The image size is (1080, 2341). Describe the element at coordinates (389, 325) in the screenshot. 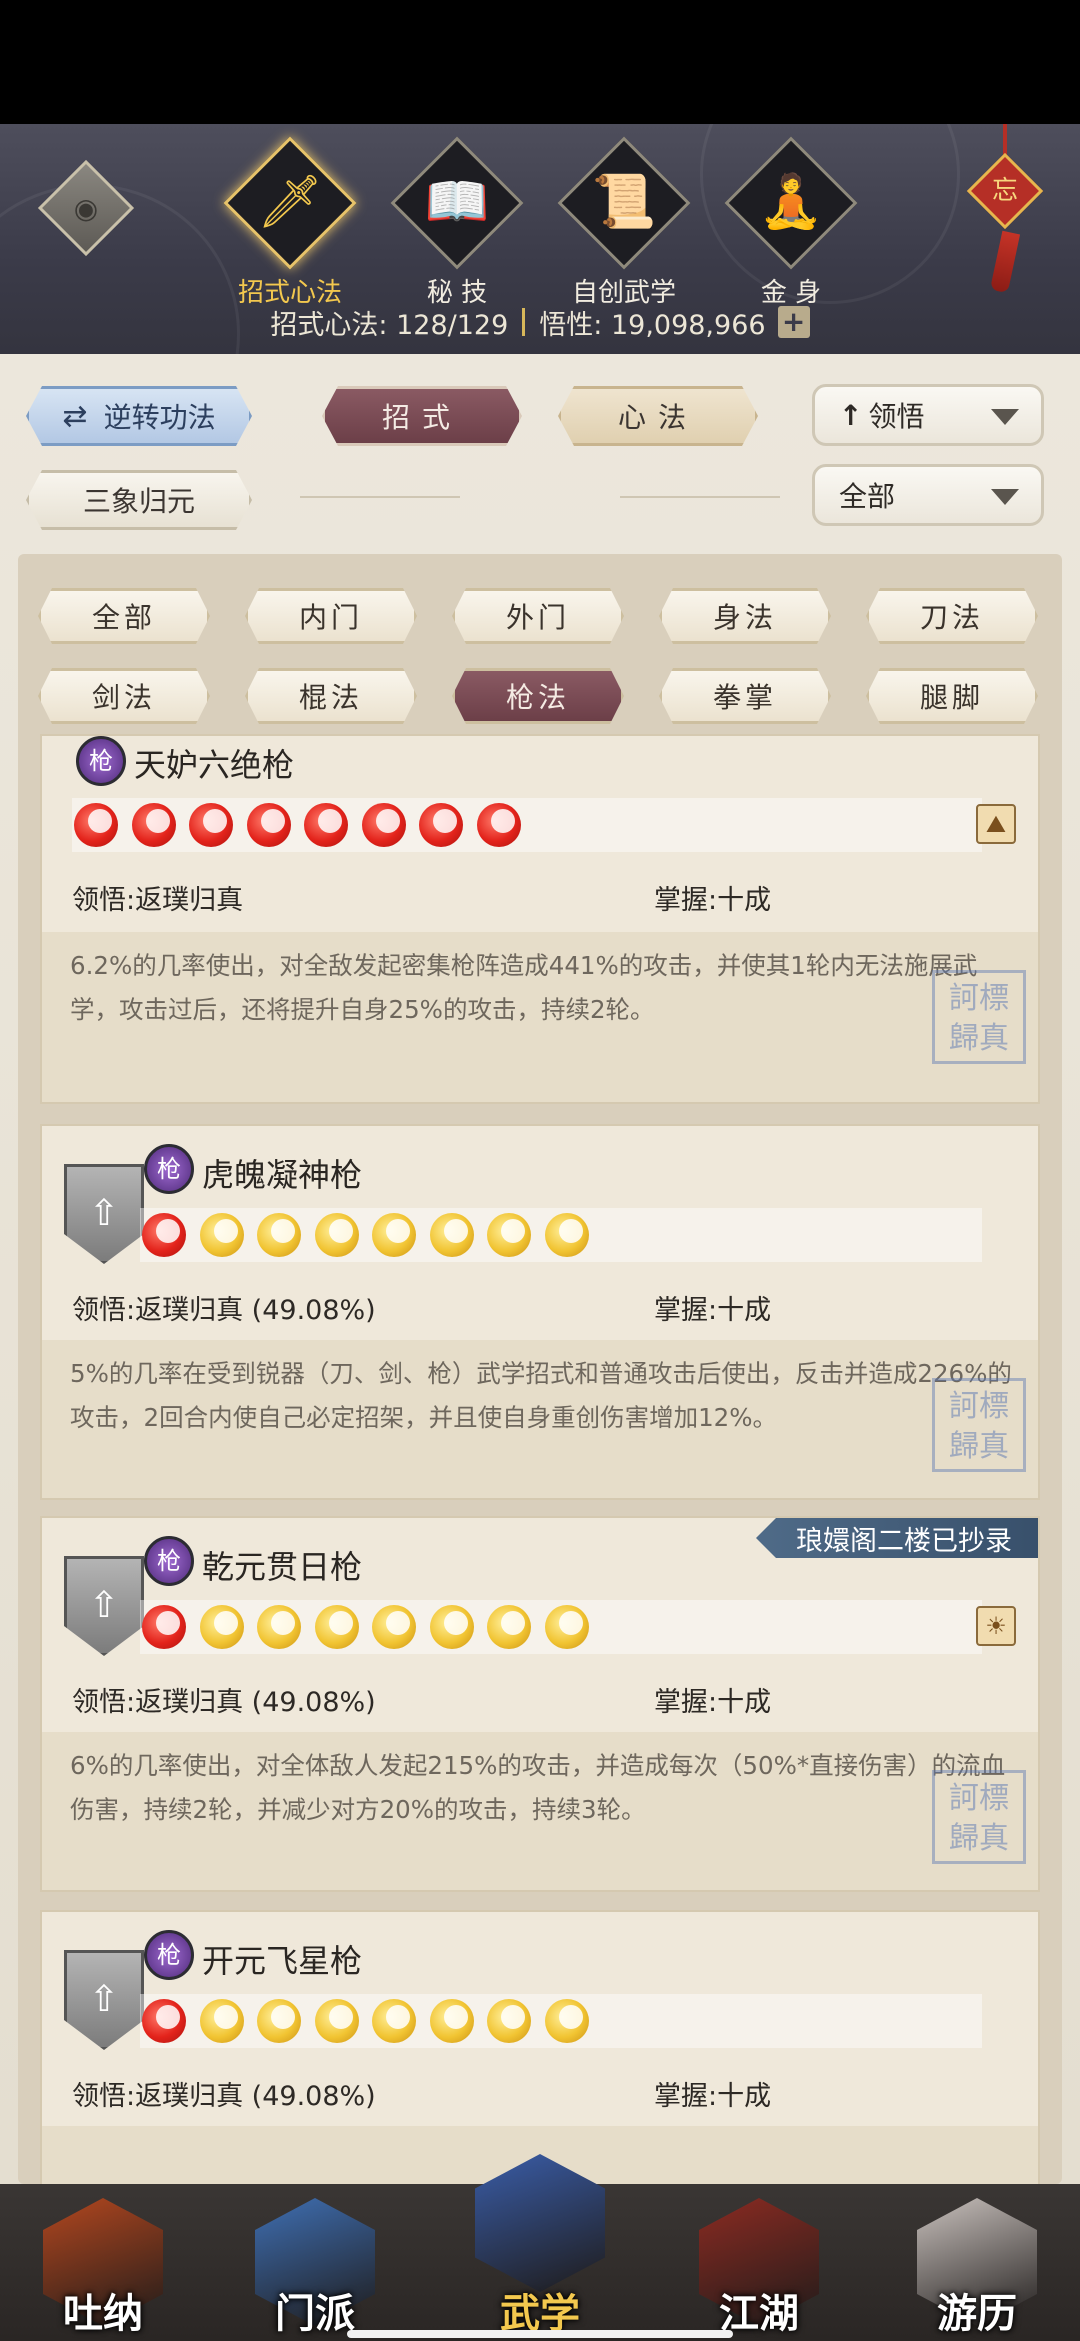

I see `moves-count: 招式心法: 128/129` at that location.